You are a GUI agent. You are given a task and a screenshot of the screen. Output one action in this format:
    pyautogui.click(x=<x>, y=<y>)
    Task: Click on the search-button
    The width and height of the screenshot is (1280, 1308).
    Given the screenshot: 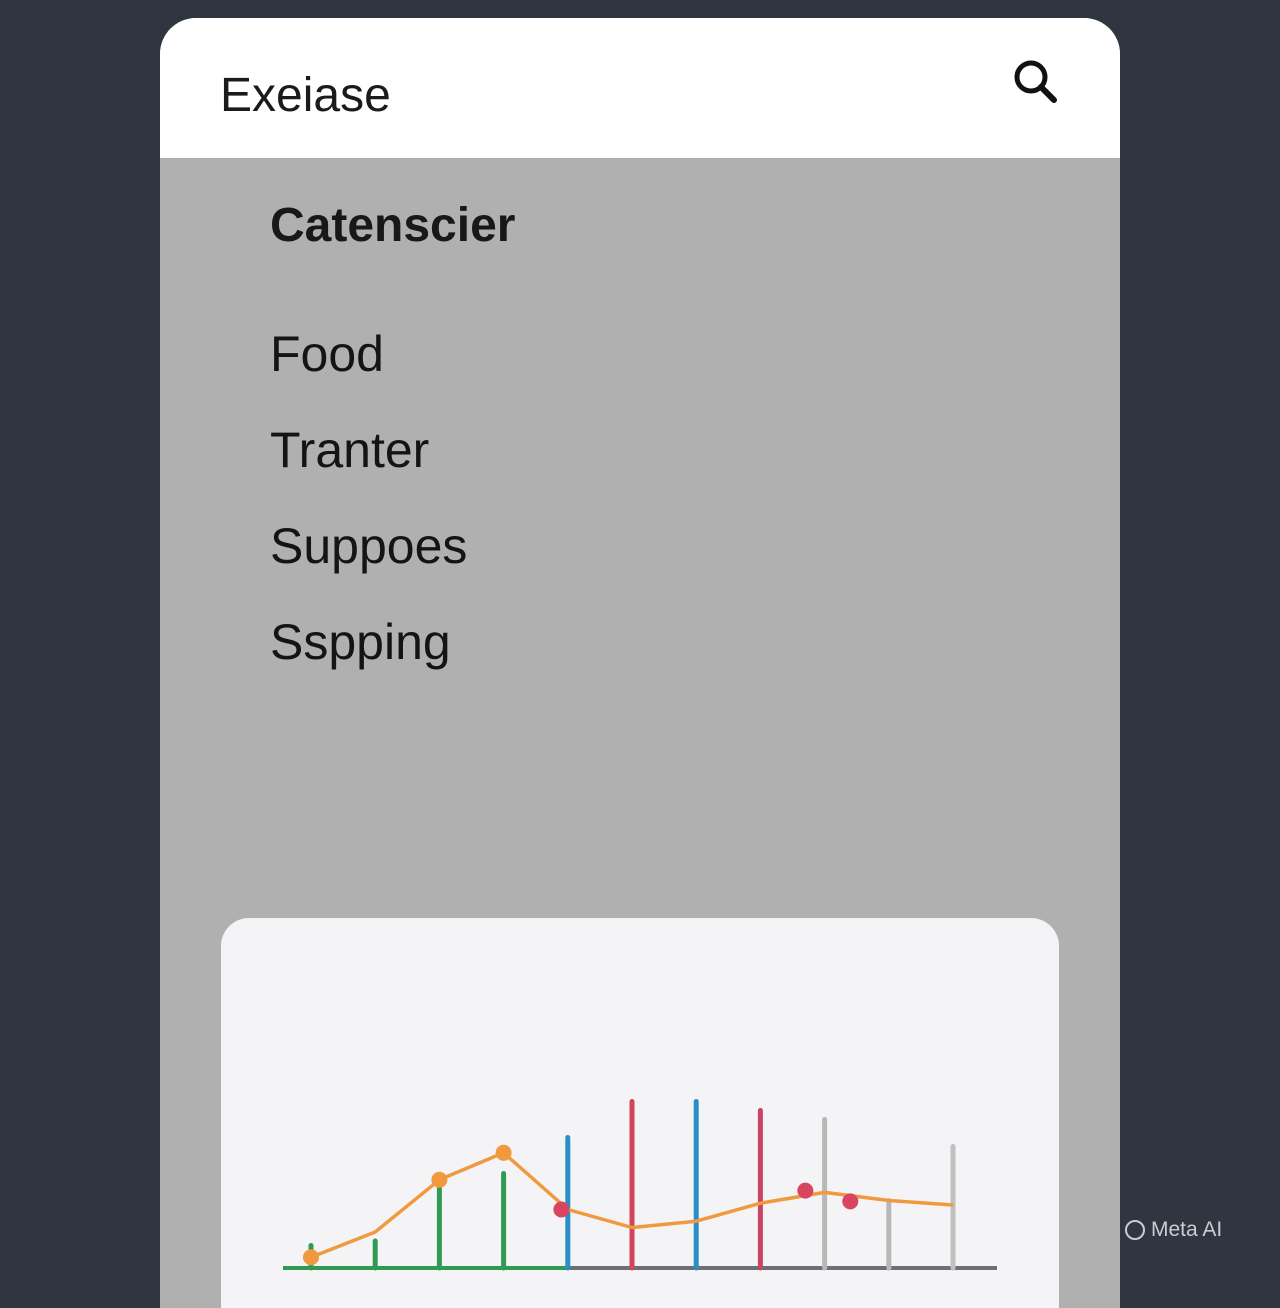 What is the action you would take?
    pyautogui.click(x=1036, y=82)
    